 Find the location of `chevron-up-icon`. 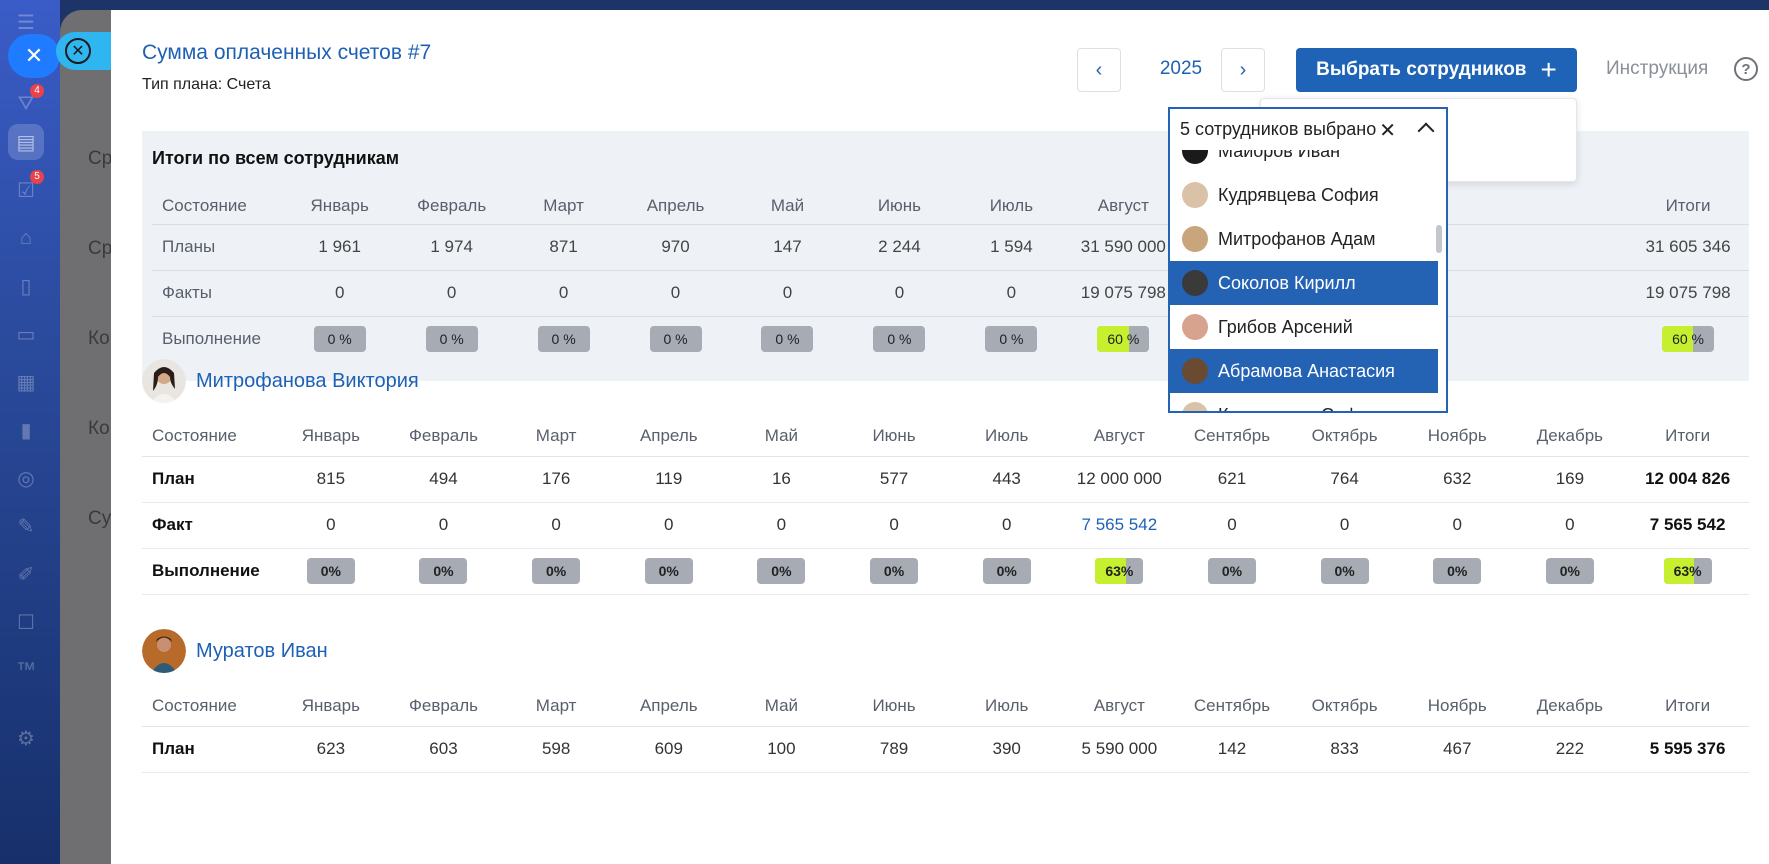

chevron-up-icon is located at coordinates (1426, 131).